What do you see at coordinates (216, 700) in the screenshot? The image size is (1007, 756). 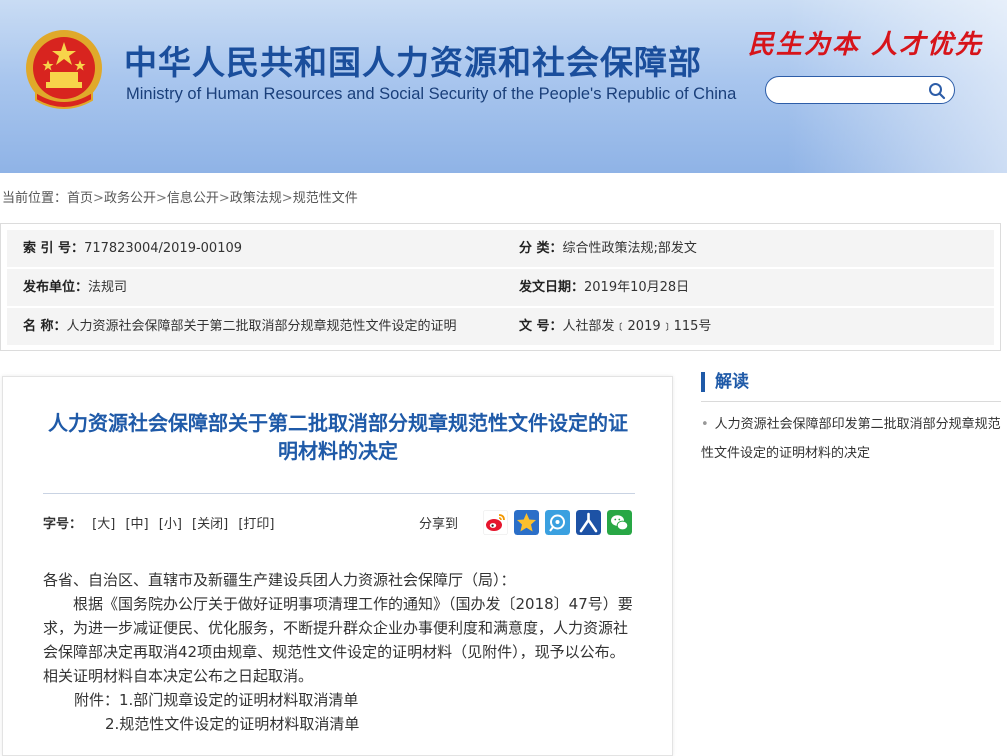 I see `article-attachment-1: 附件：1.部门规章设定的证明材料取消清单` at bounding box center [216, 700].